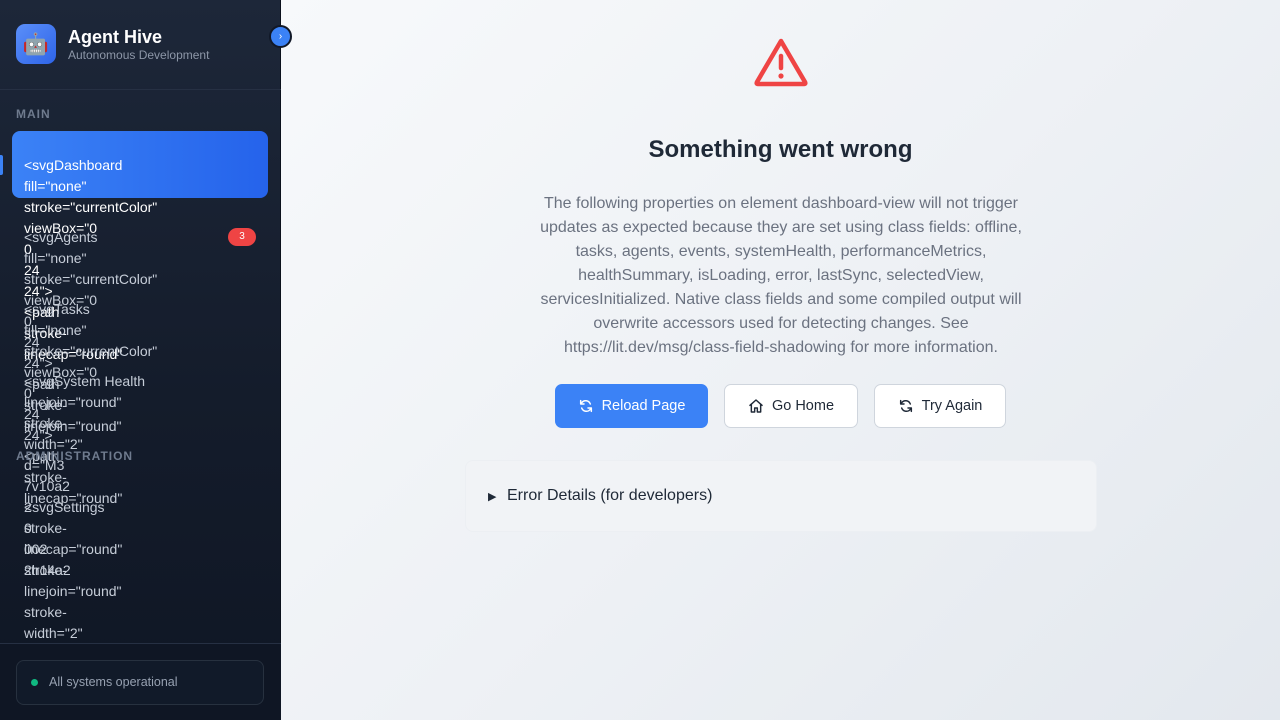 Image resolution: width=1280 pixels, height=720 pixels. Describe the element at coordinates (609, 496) in the screenshot. I see `error-details-summary: Error Details (for developers)` at that location.